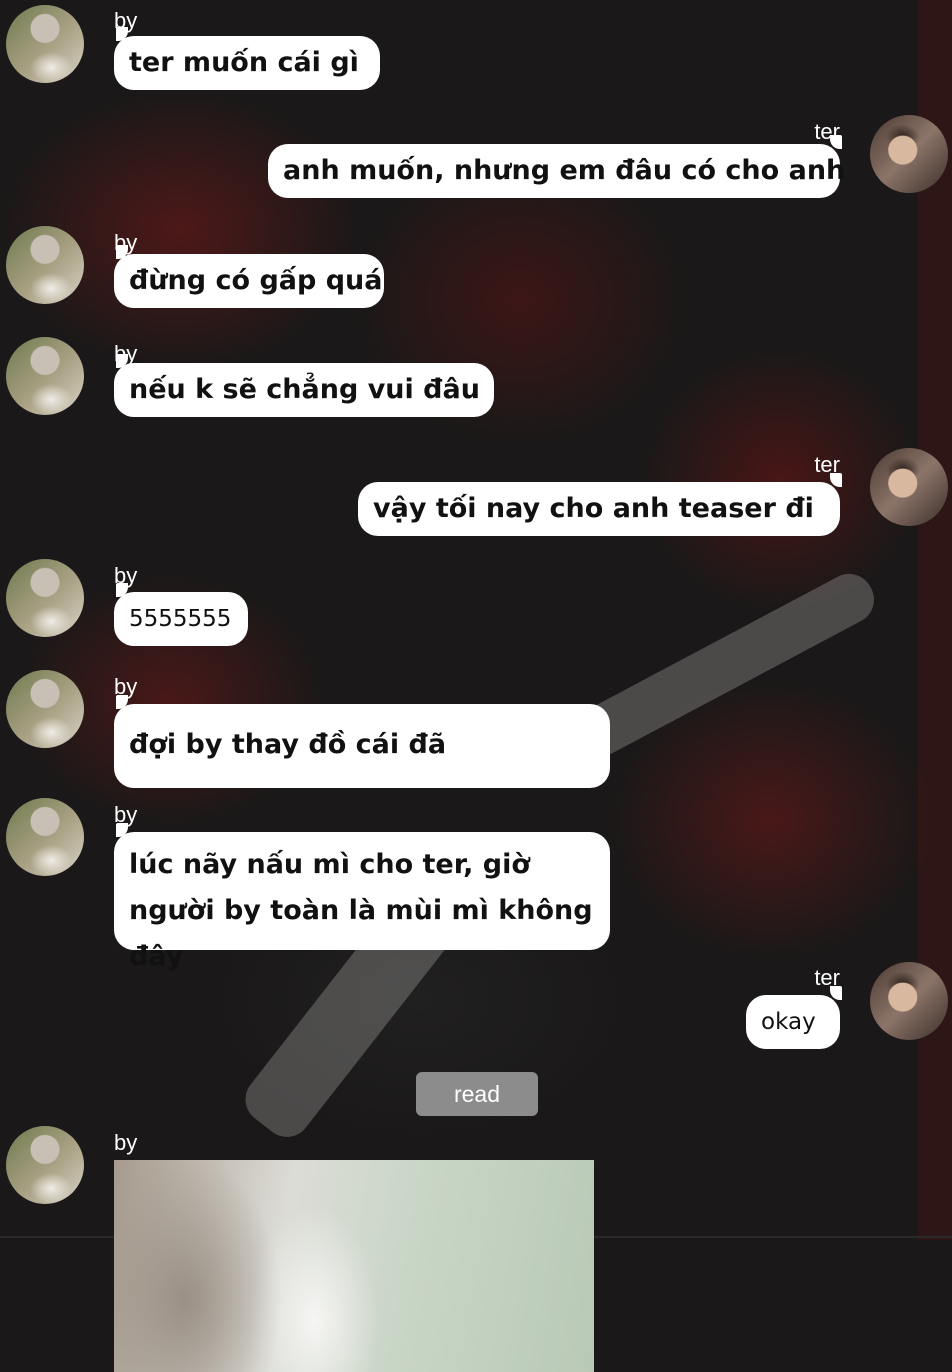  Describe the element at coordinates (600, 504) in the screenshot. I see `message-bubble: vậy tối nay cho anh teaser đi` at that location.